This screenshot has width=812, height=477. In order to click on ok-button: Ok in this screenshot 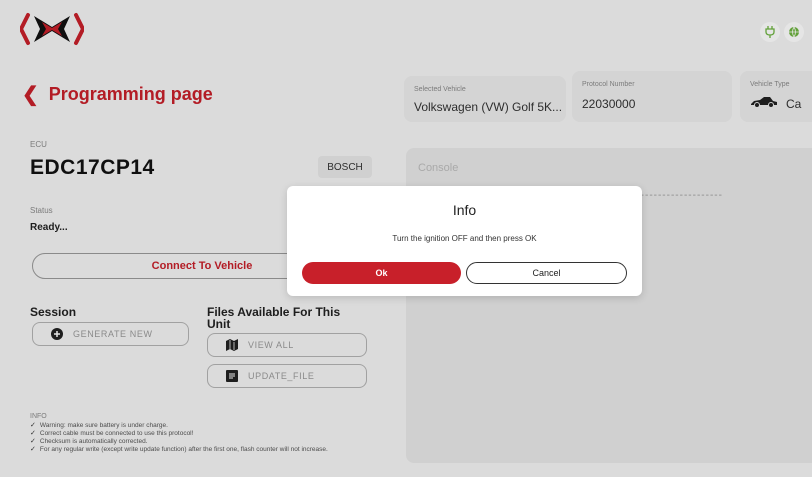, I will do `click(381, 273)`.